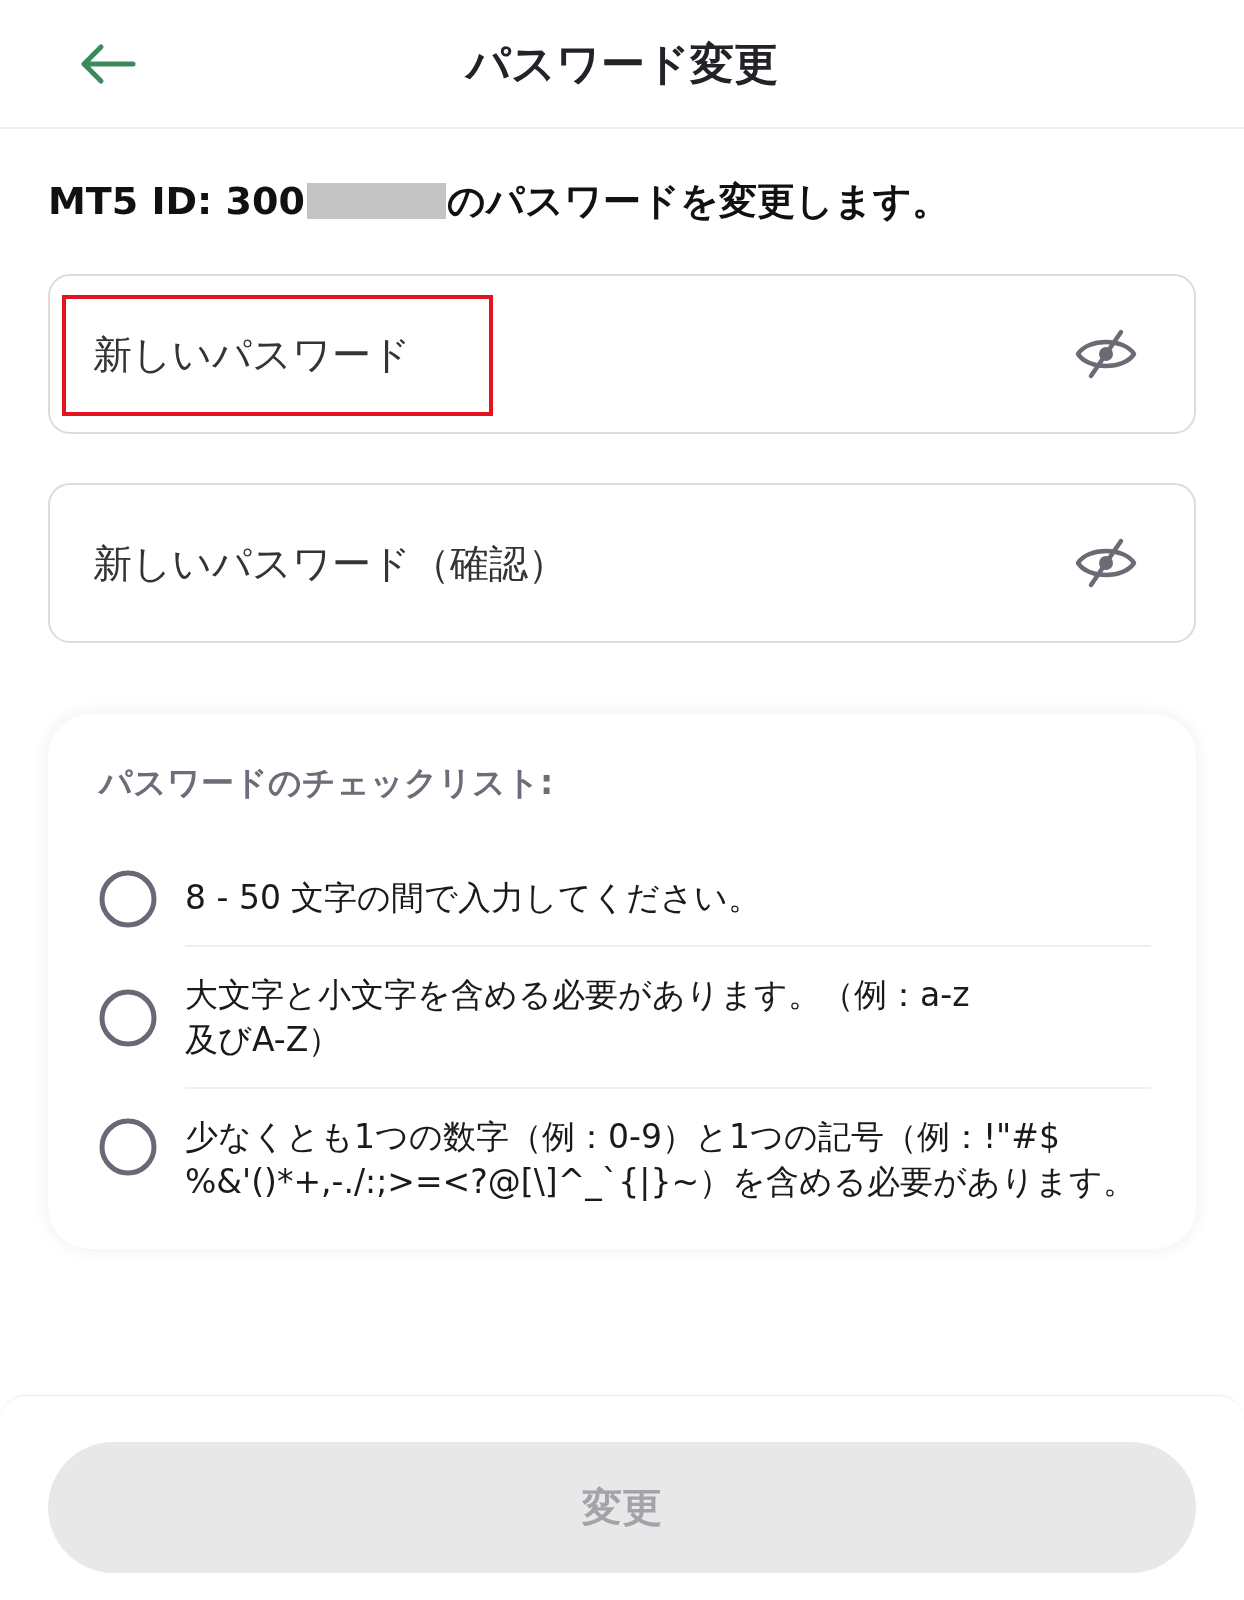 The width and height of the screenshot is (1244, 1600). I want to click on password-field: 新しいパスワード, so click(622, 354).